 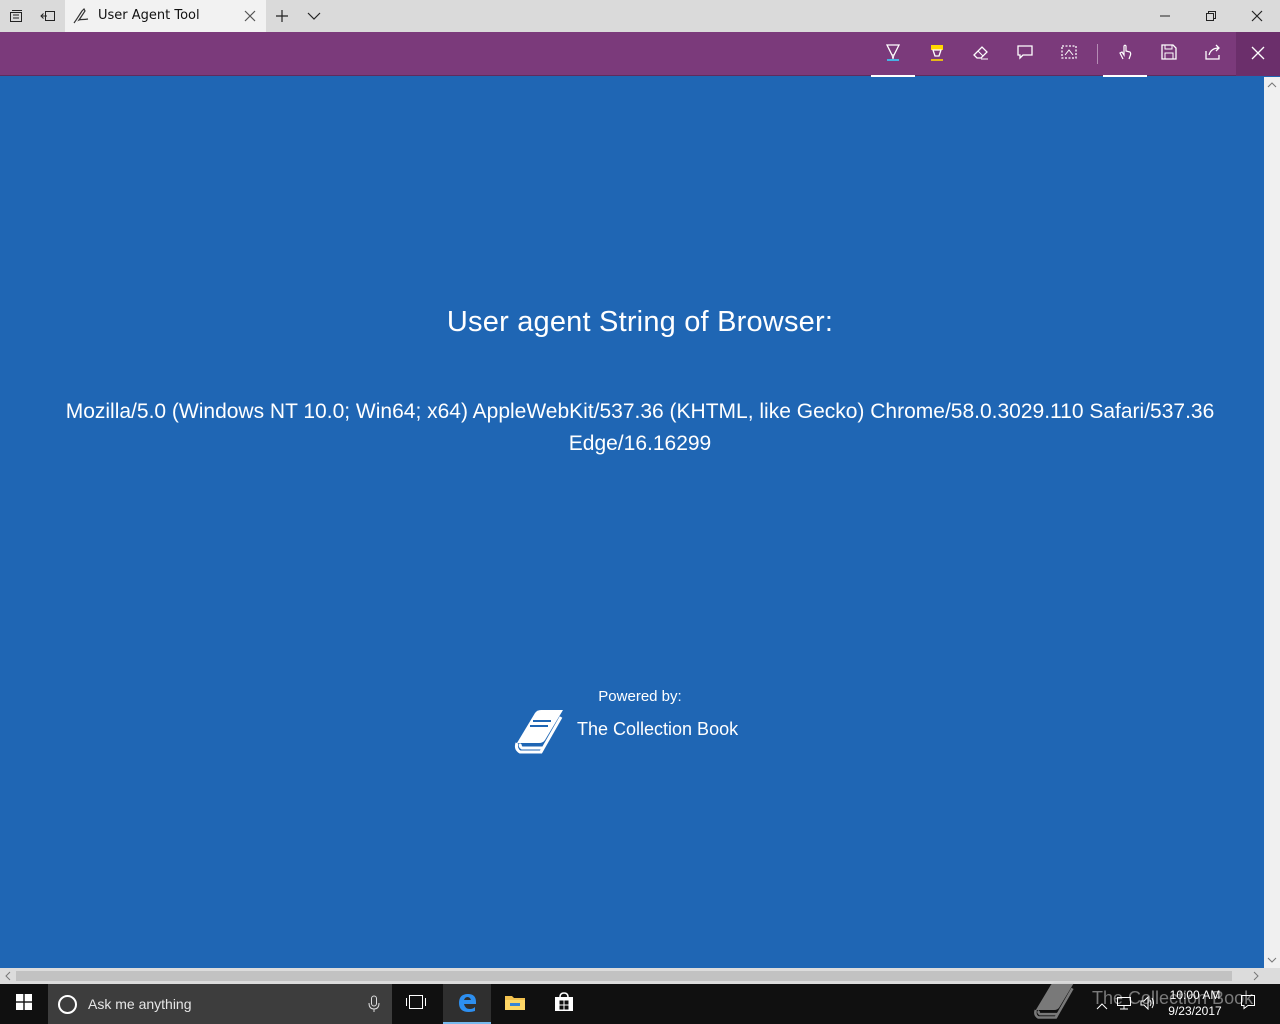 I want to click on touch-writing-button, so click(x=1125, y=54).